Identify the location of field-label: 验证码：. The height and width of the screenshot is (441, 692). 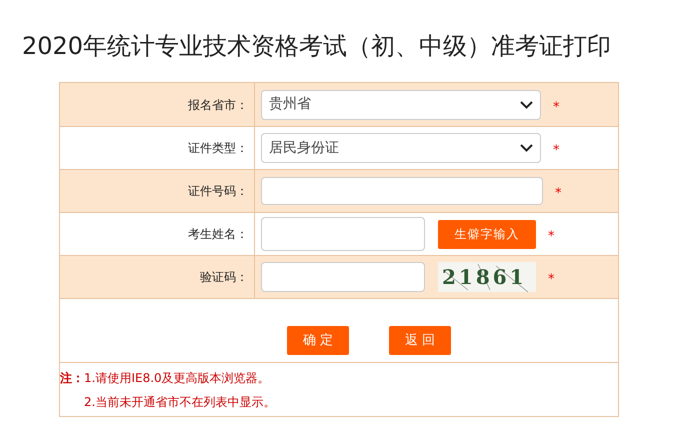
(224, 277).